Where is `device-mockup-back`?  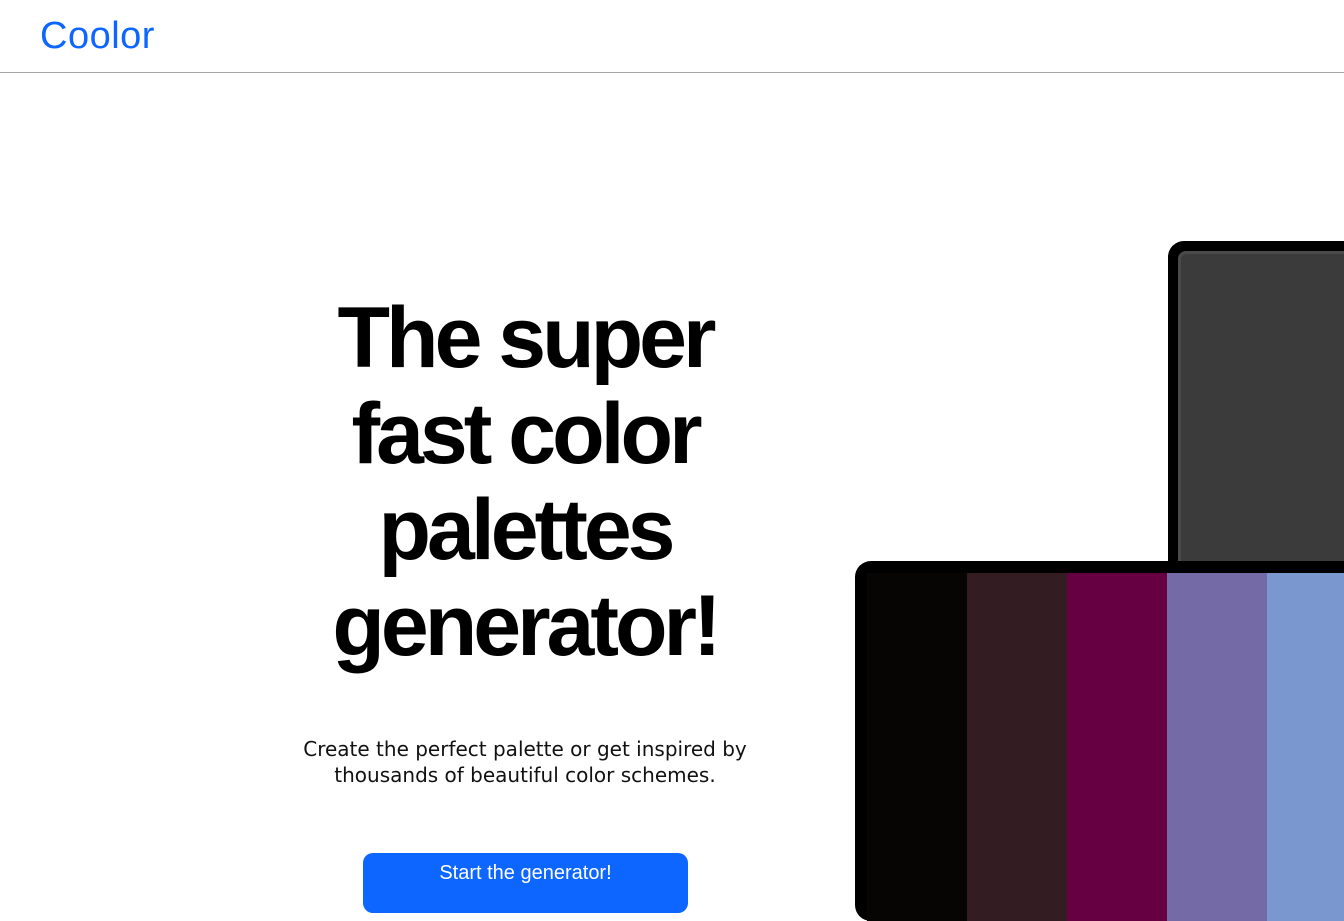
device-mockup-back is located at coordinates (1256, 411).